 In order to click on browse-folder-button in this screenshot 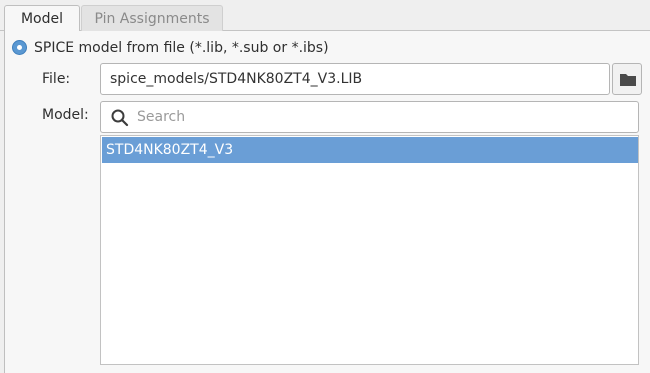, I will do `click(627, 79)`.